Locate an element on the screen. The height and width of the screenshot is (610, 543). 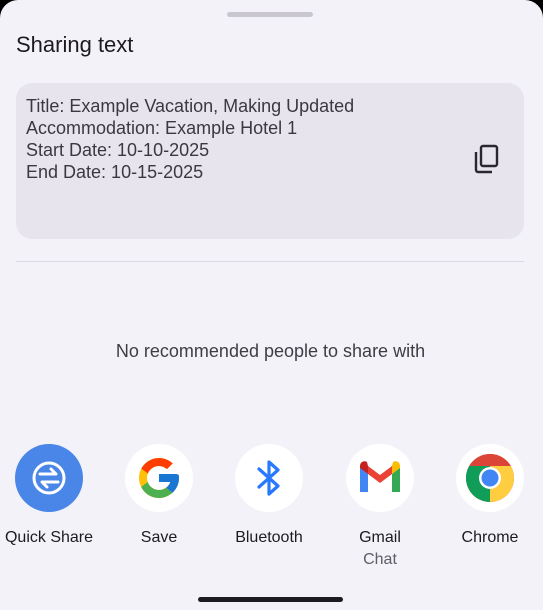
preview-line-accommodation: Accommodation: Example Hotel 1 is located at coordinates (162, 128).